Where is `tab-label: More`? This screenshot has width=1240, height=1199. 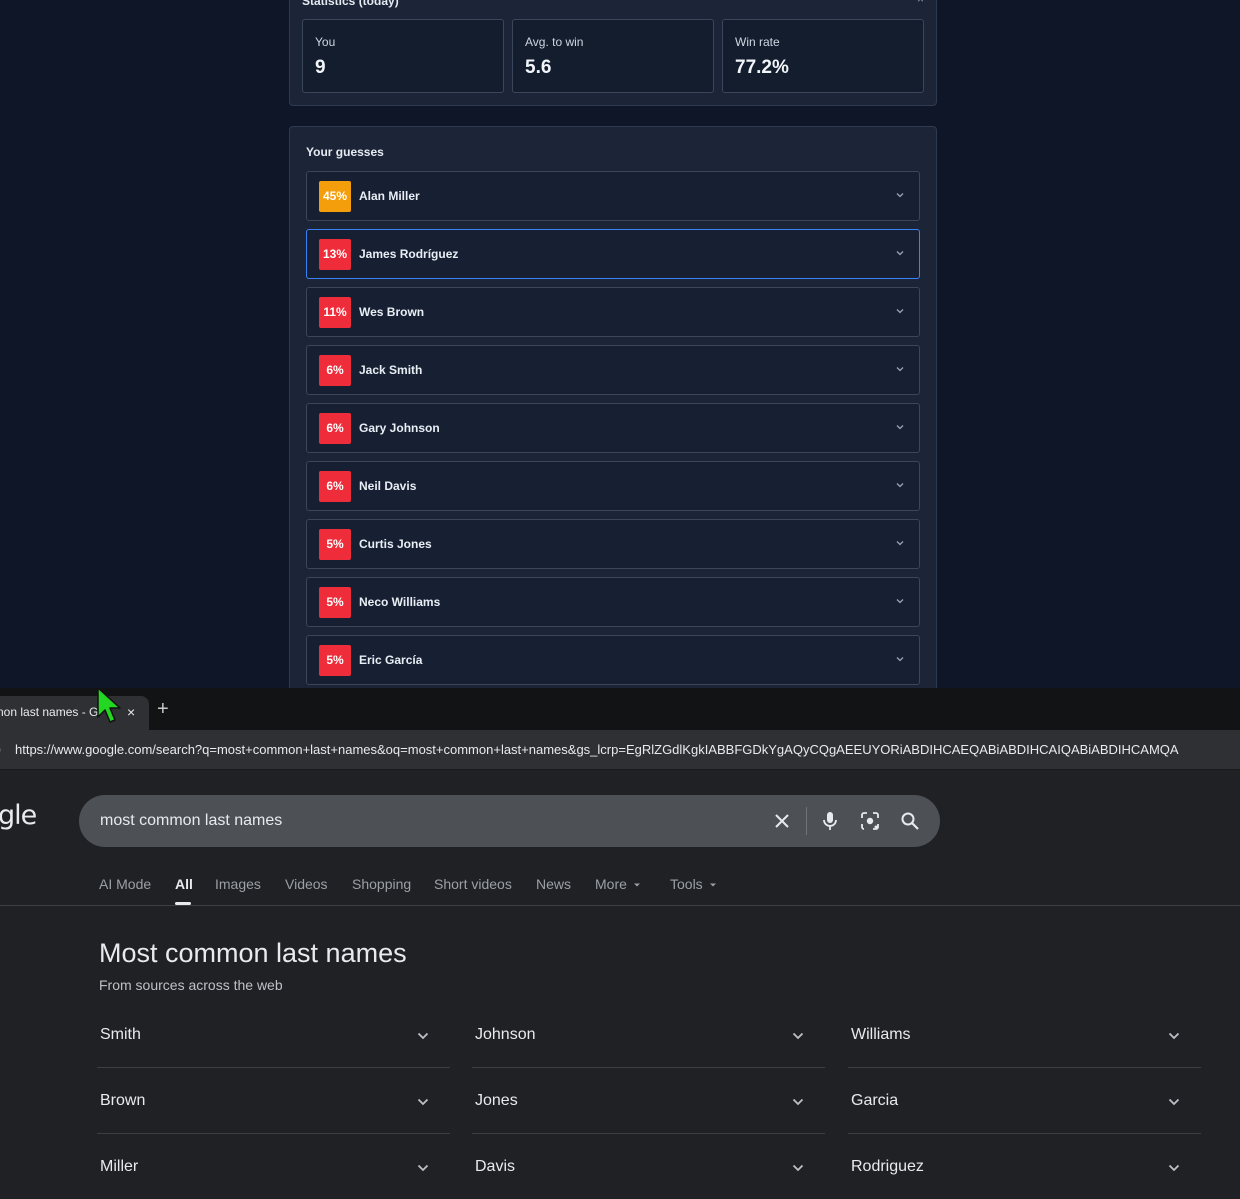
tab-label: More is located at coordinates (611, 884).